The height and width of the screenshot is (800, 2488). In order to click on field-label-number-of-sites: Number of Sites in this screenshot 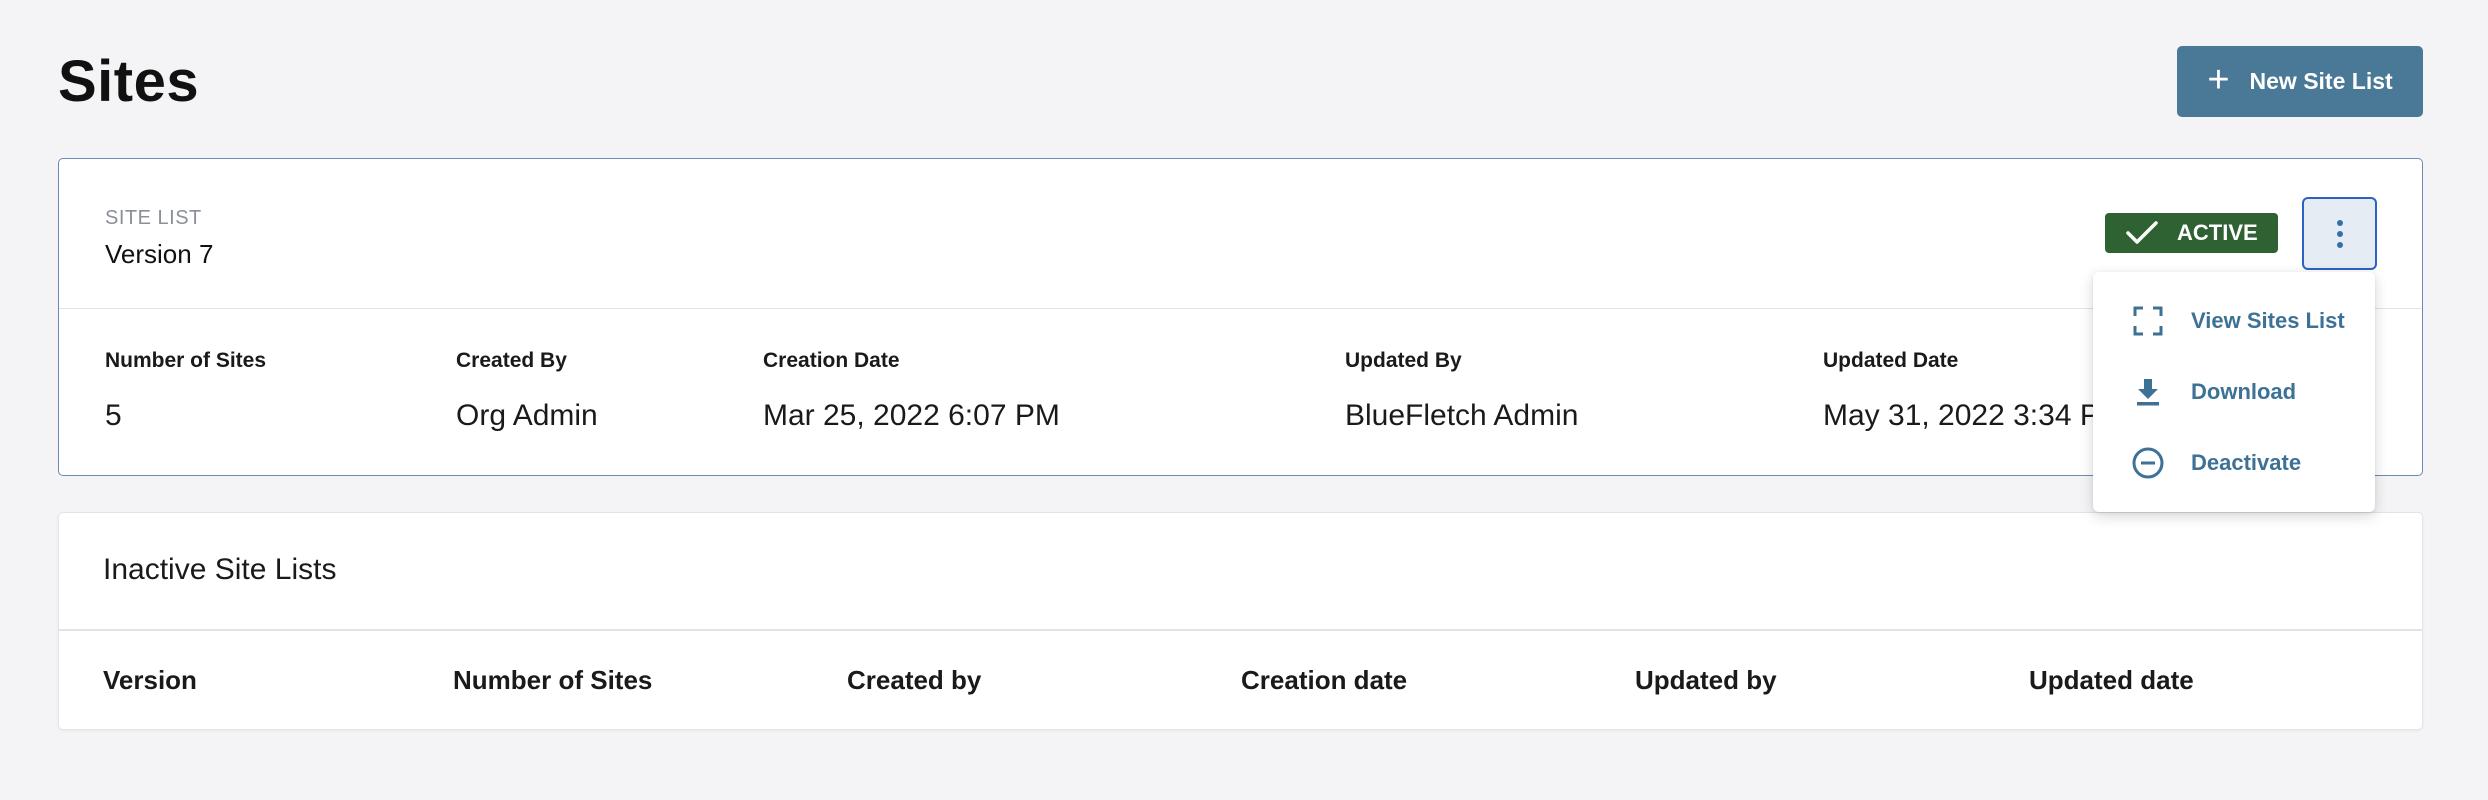, I will do `click(186, 360)`.